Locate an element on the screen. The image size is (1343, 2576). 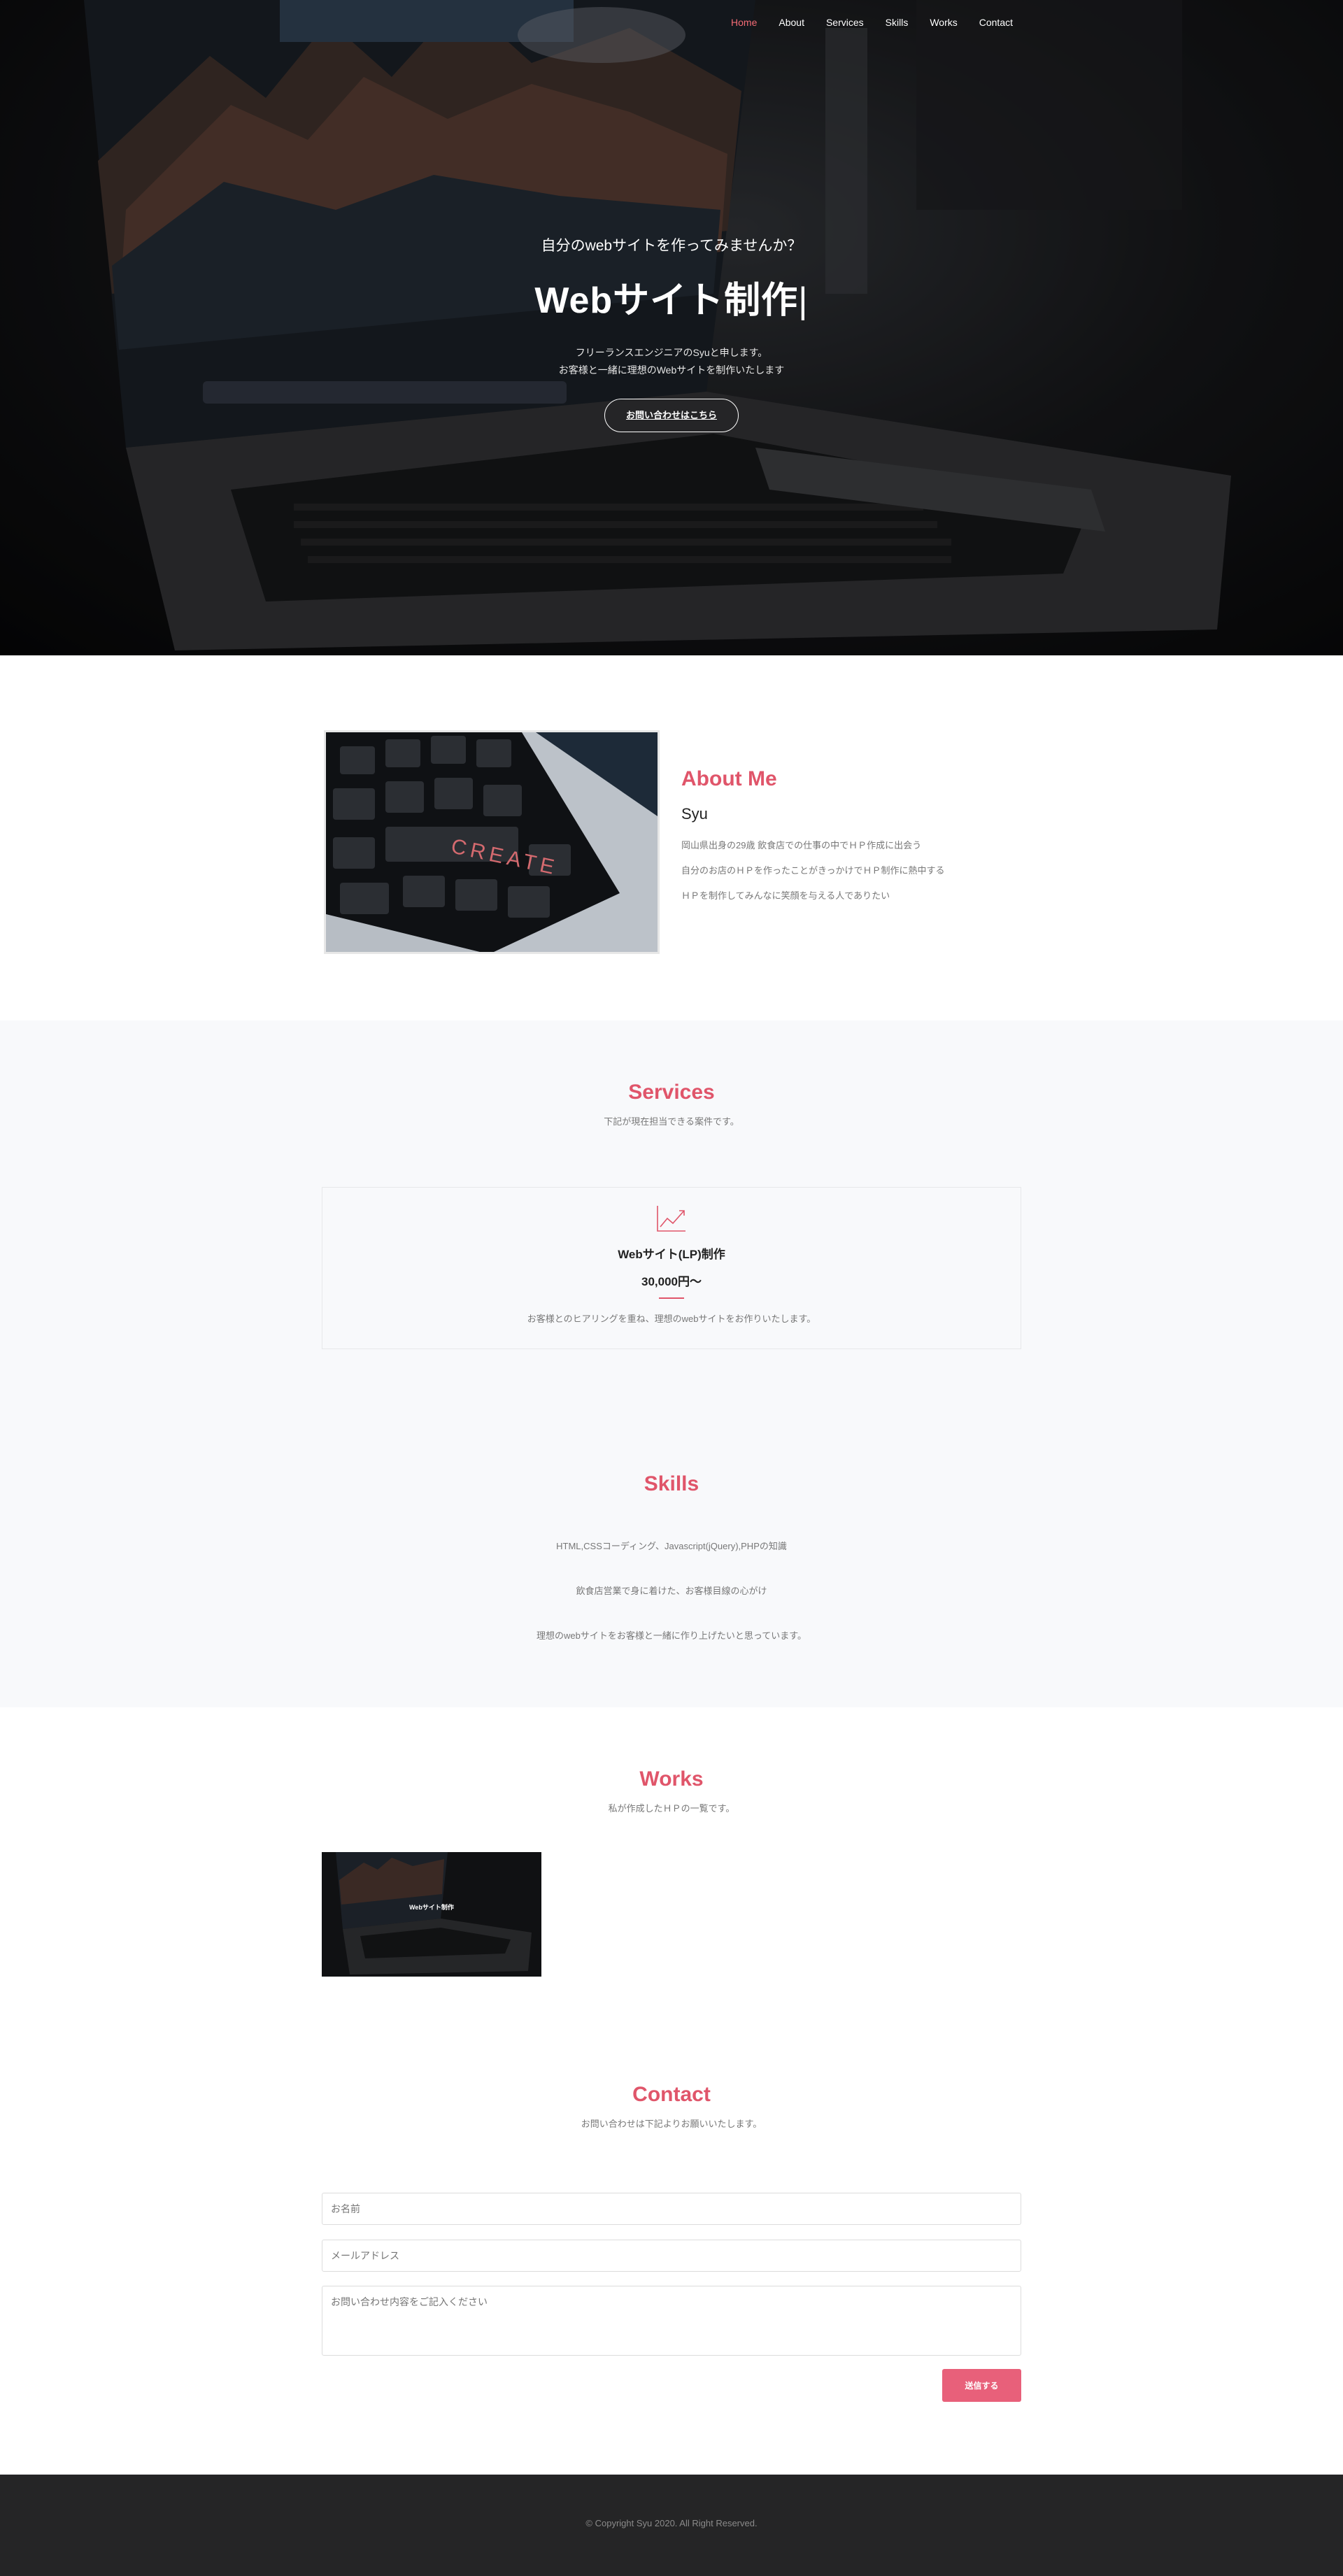
work-thumbnail-image: Webサイト制作 is located at coordinates (431, 1914).